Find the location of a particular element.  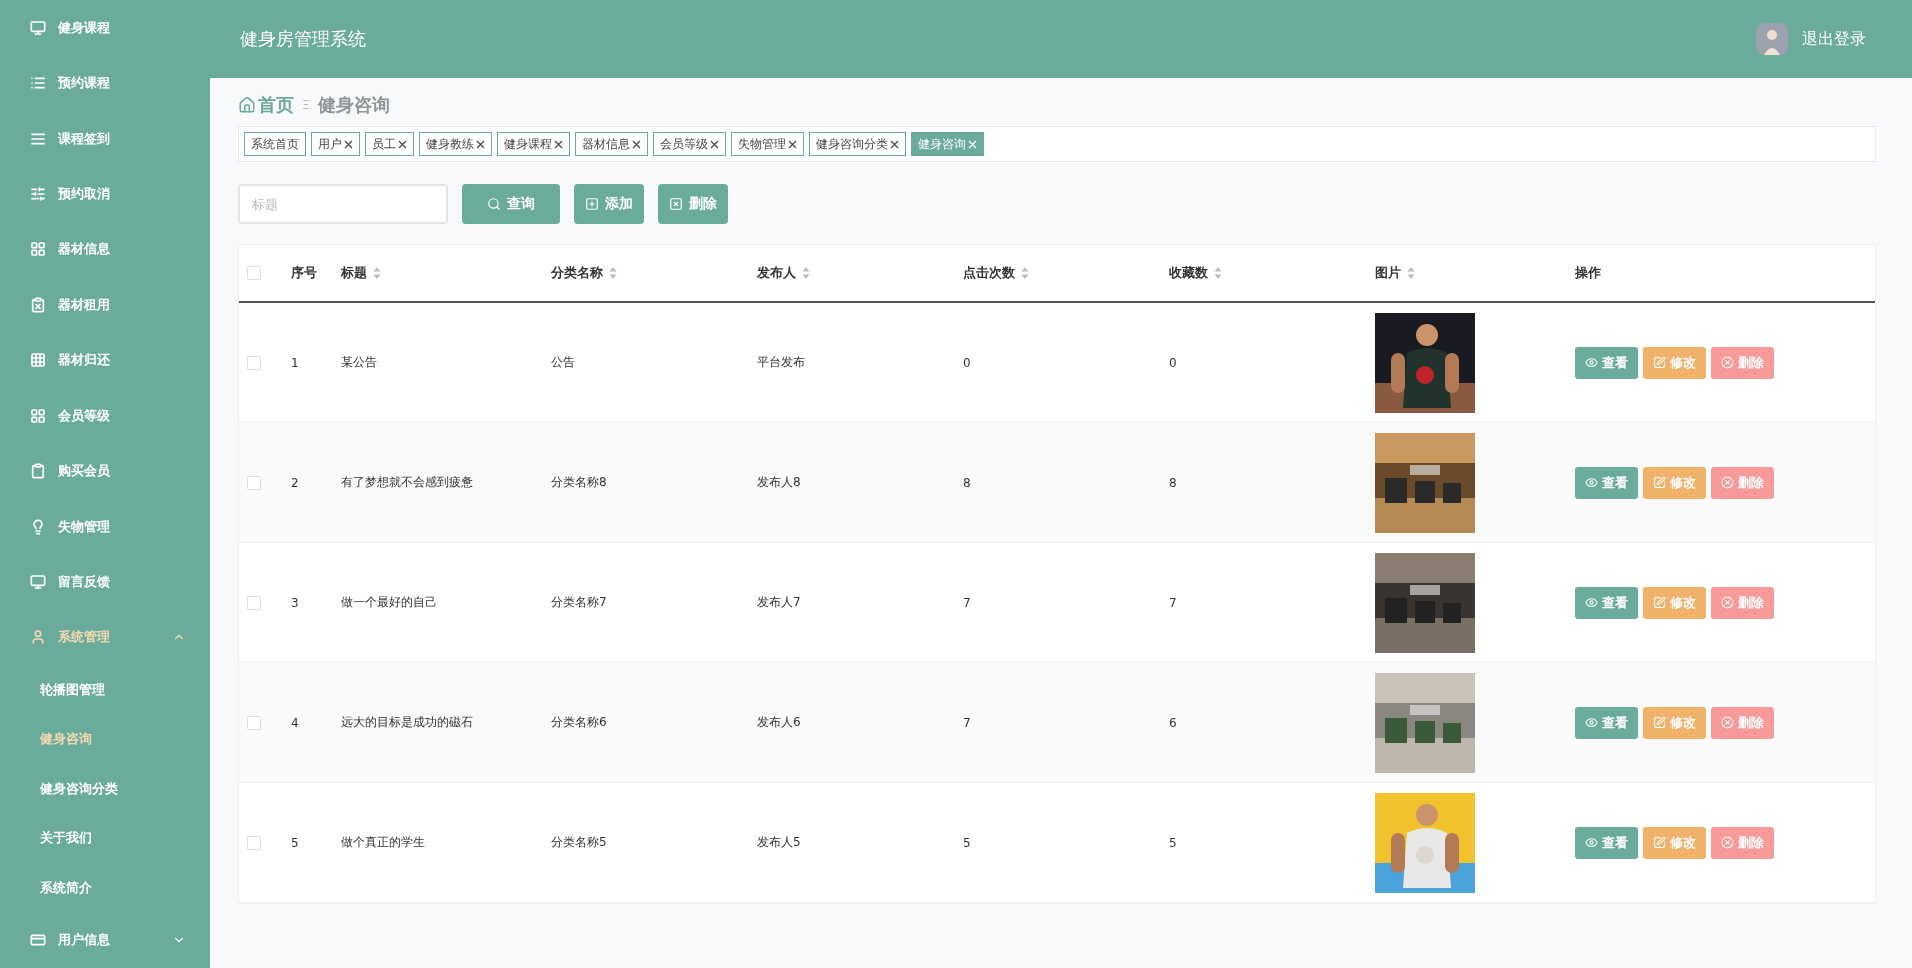

column-header: 发布人 is located at coordinates (860, 273).